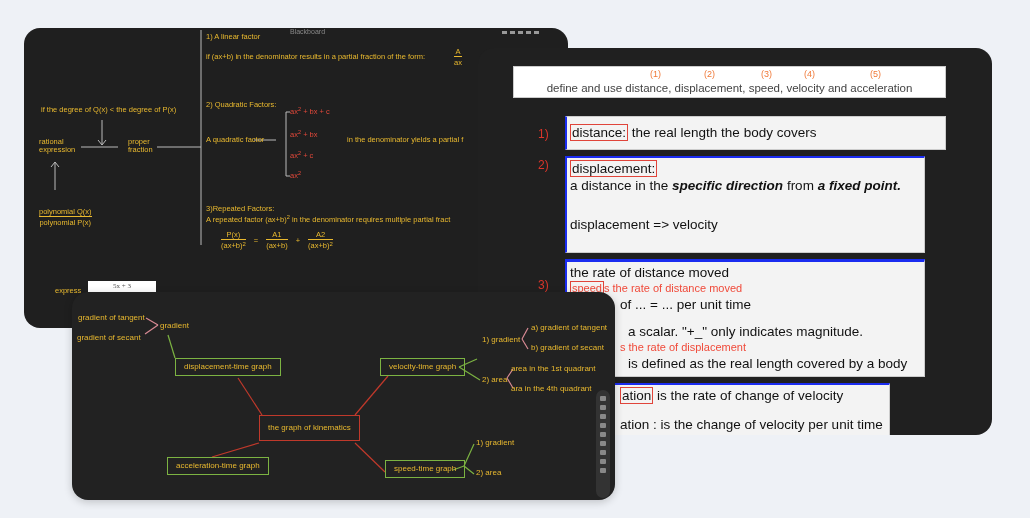 Image resolution: width=1030 pixels, height=518 pixels. I want to click on definition-text: is defined as the real length covered by a body, so click(768, 363).